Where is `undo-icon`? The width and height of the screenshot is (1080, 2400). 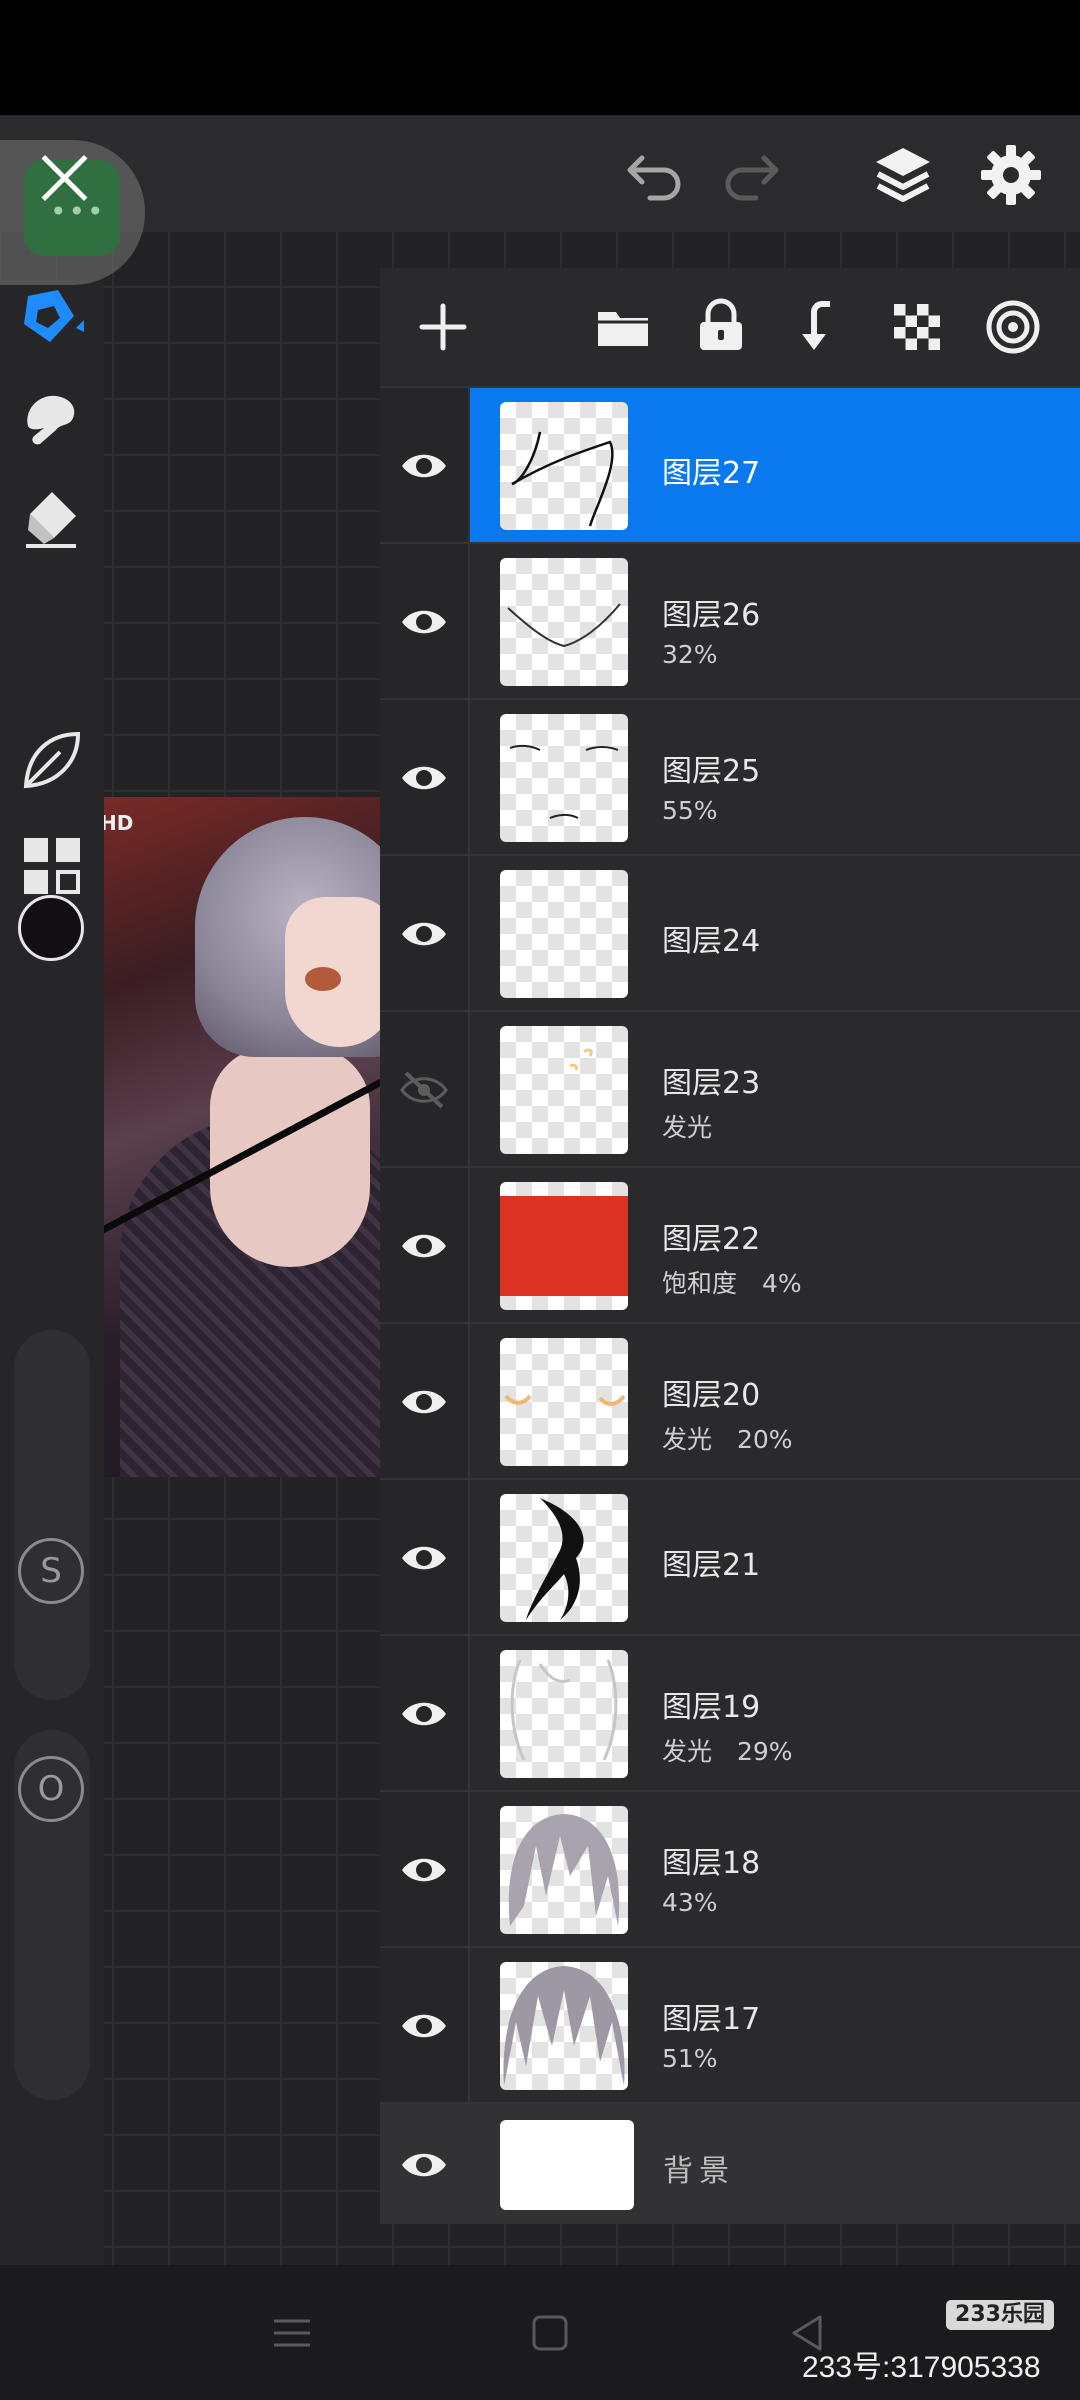
undo-icon is located at coordinates (655, 175).